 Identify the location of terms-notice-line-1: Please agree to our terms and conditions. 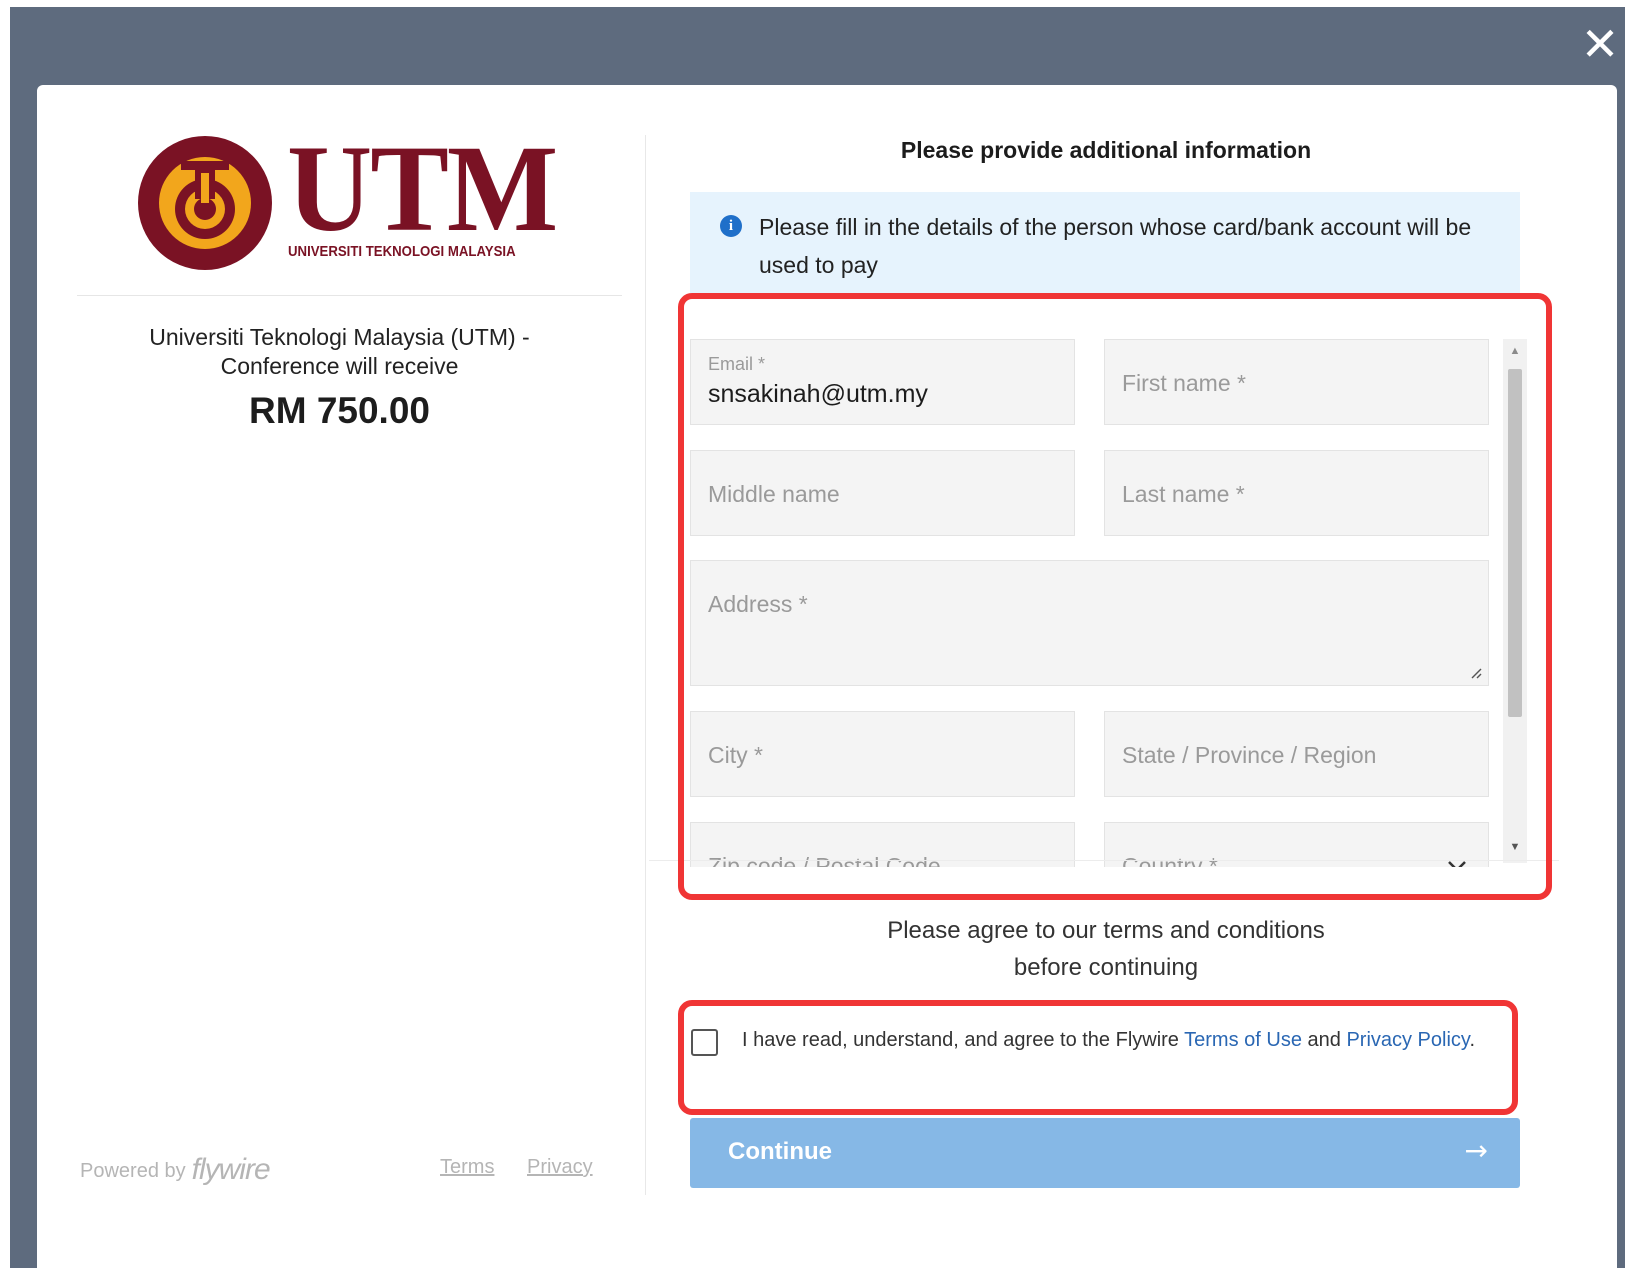
(1106, 930).